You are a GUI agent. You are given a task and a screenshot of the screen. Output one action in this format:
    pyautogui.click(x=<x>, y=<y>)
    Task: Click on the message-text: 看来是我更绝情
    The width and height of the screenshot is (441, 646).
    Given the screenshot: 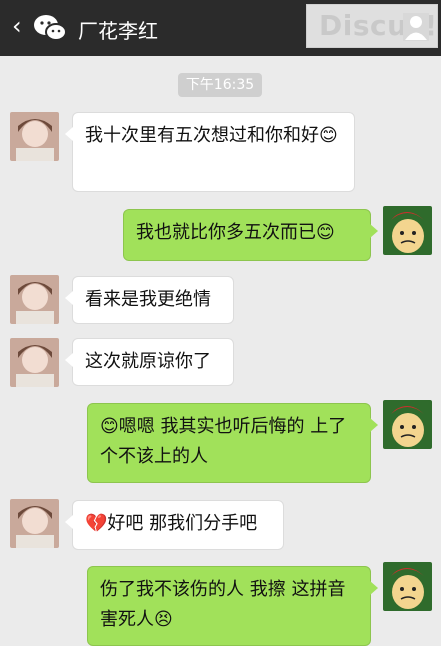 What is the action you would take?
    pyautogui.click(x=148, y=299)
    